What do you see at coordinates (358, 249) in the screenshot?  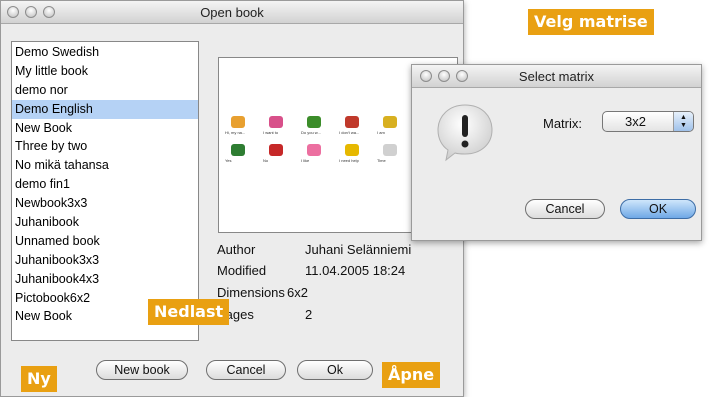 I see `info-author-value: Juhani Selänniemi` at bounding box center [358, 249].